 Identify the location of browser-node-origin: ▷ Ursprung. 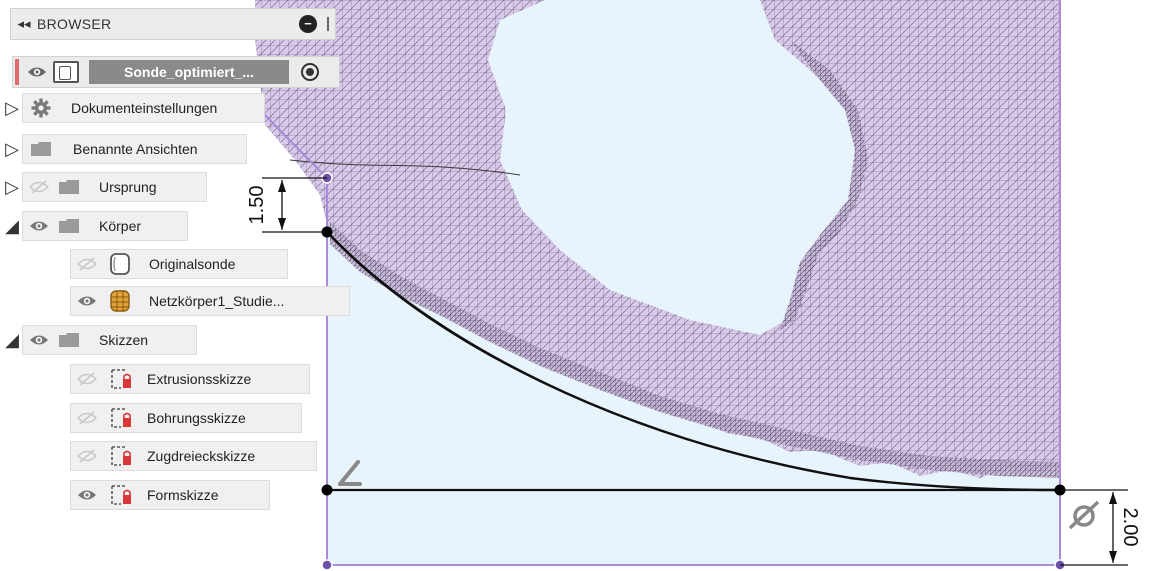
(104, 187).